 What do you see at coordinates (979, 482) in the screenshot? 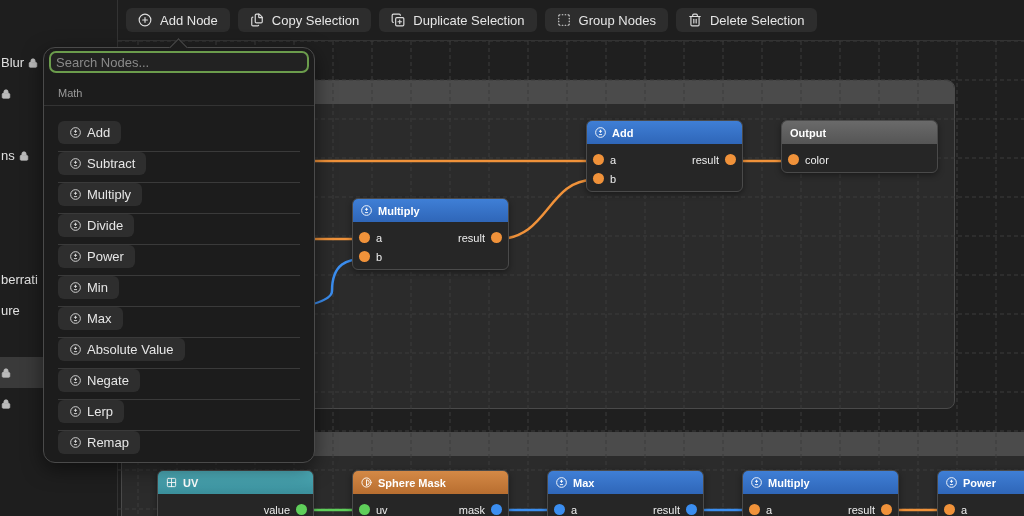
I see `node-title: Power` at bounding box center [979, 482].